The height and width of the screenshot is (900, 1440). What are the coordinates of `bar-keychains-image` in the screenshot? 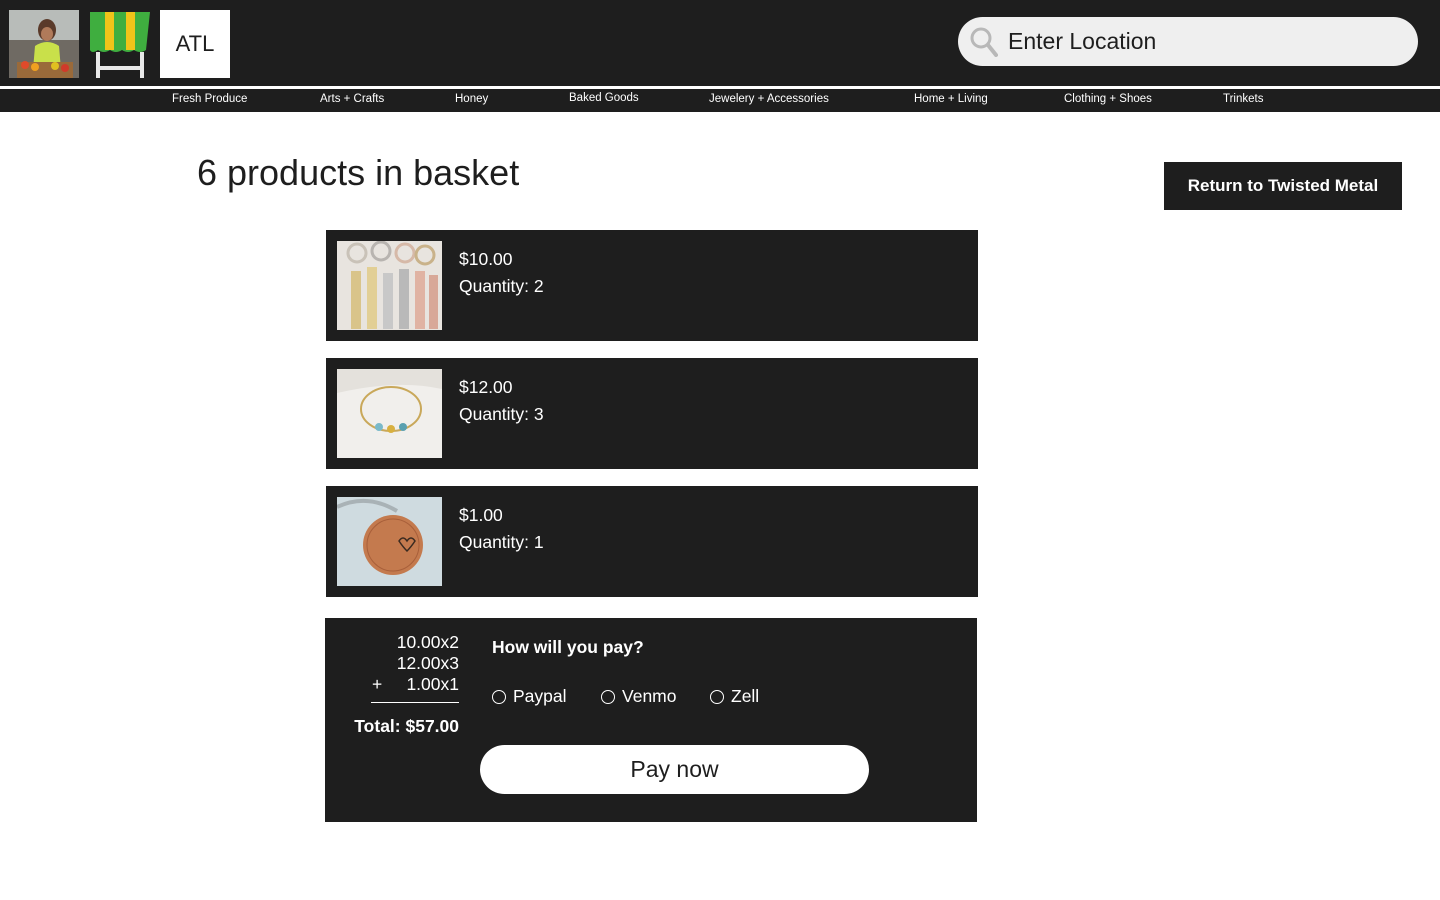 It's located at (389, 285).